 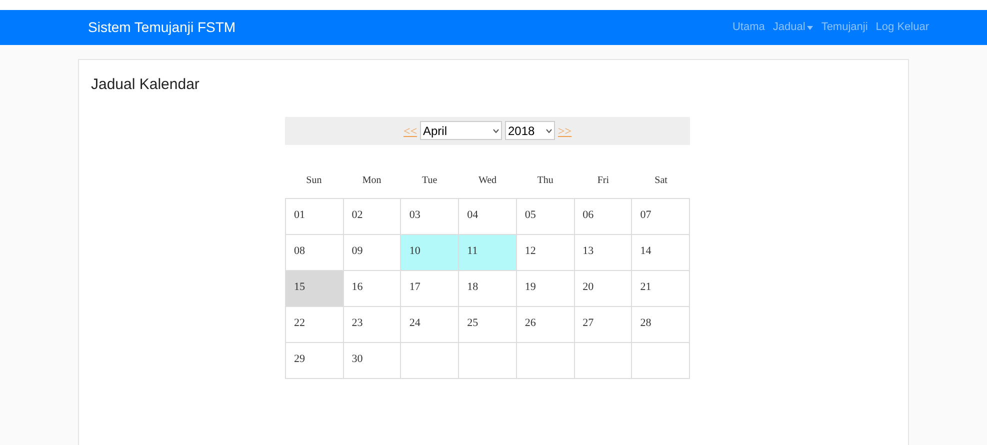 What do you see at coordinates (314, 181) in the screenshot?
I see `weekday-header: Sun` at bounding box center [314, 181].